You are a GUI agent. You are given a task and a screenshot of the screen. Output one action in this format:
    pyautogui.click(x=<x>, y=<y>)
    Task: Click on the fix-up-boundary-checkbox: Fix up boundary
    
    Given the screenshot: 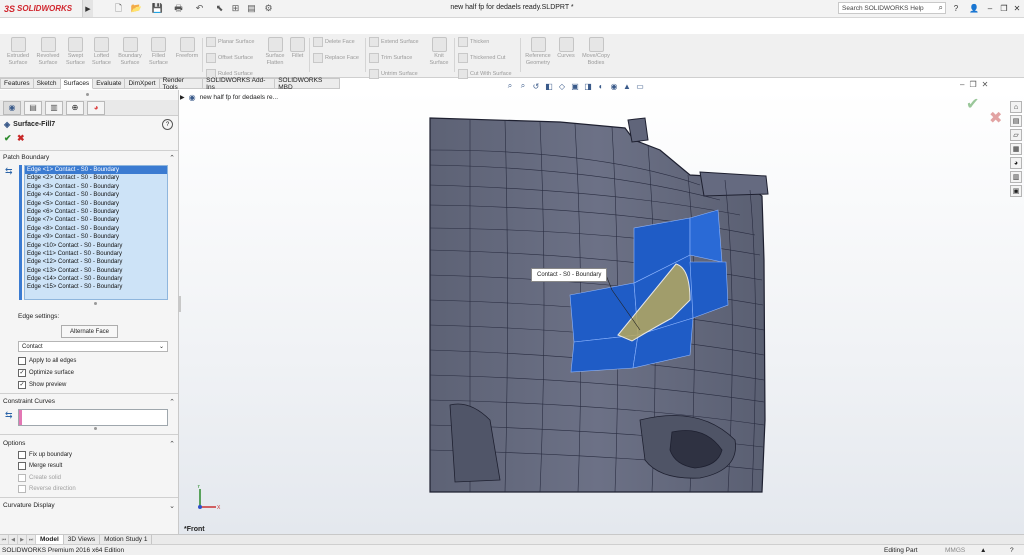 What is the action you would take?
    pyautogui.click(x=45, y=455)
    